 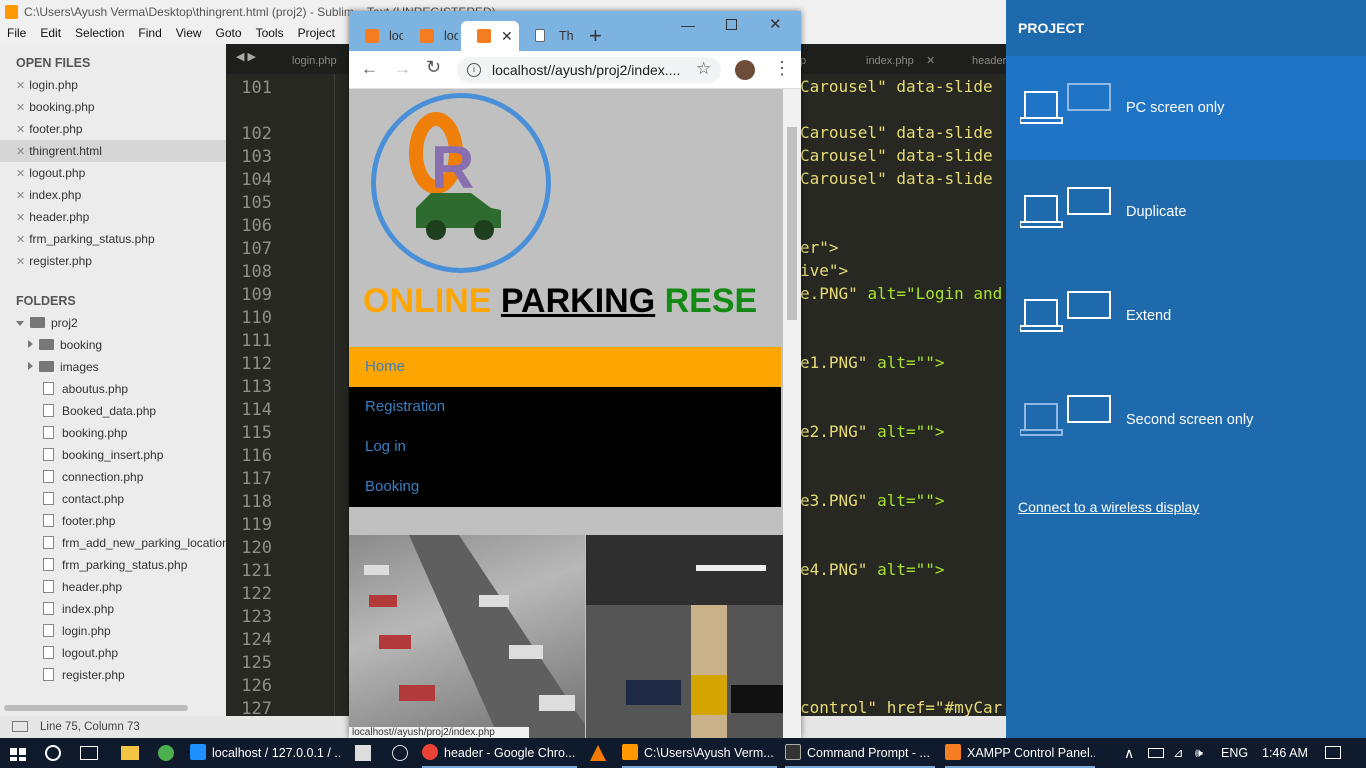 What do you see at coordinates (598, 753) in the screenshot?
I see `vlc-icon` at bounding box center [598, 753].